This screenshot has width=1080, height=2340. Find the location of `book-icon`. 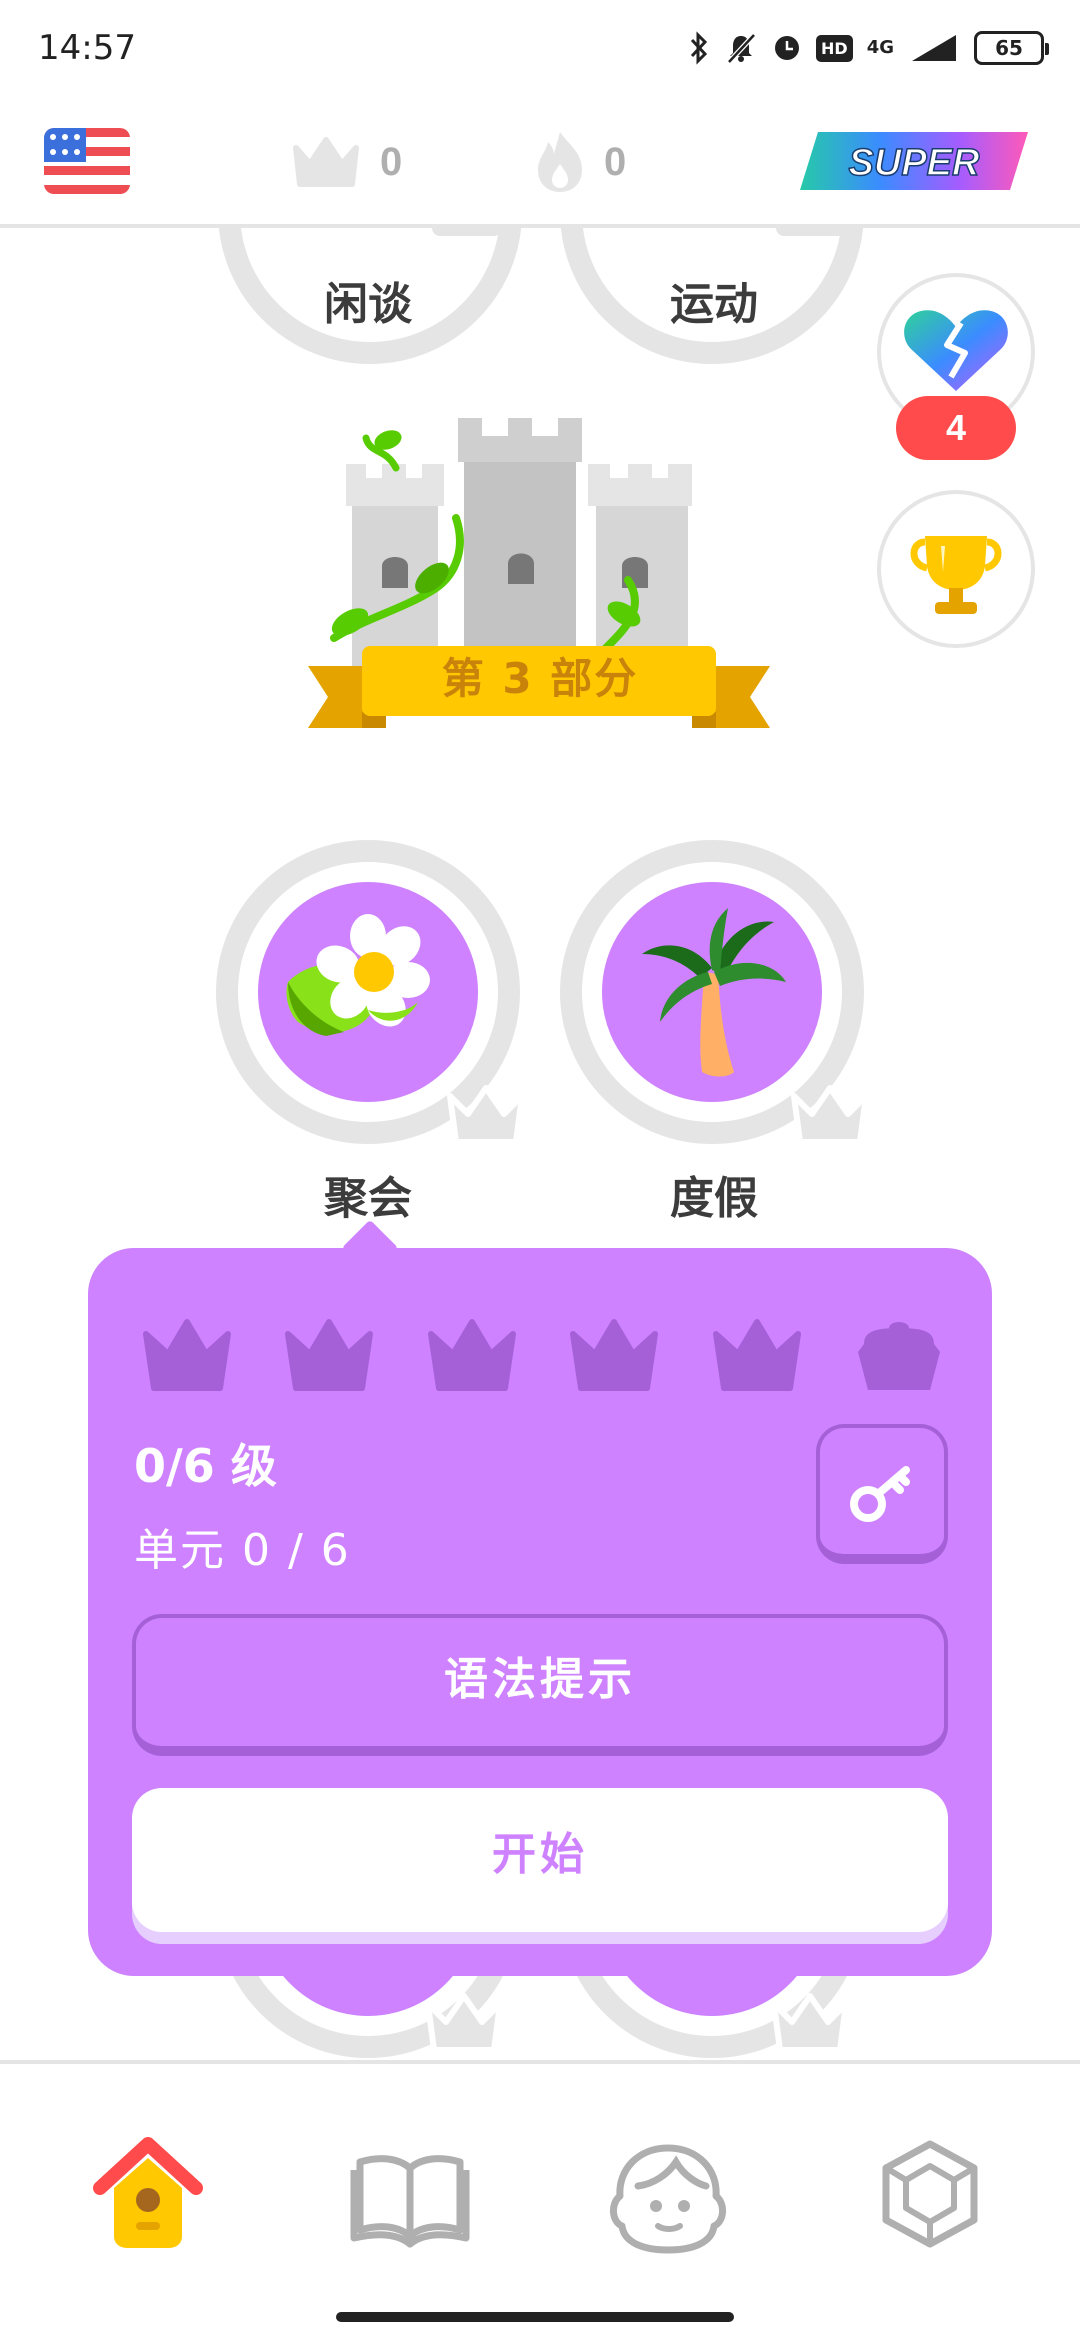

book-icon is located at coordinates (410, 2201).